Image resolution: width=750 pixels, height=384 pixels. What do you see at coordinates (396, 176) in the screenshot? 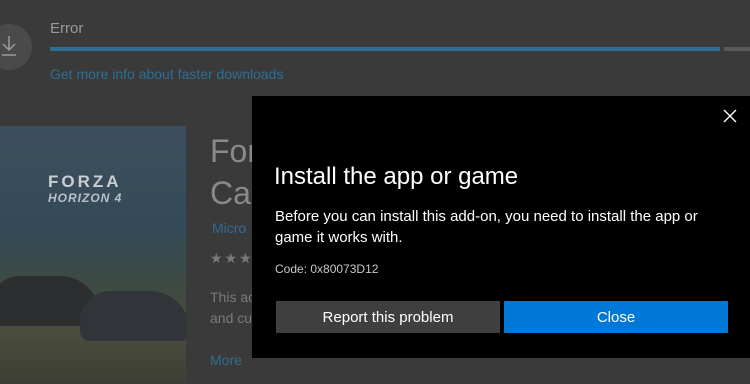
I see `dialog-title: Install the app or game` at bounding box center [396, 176].